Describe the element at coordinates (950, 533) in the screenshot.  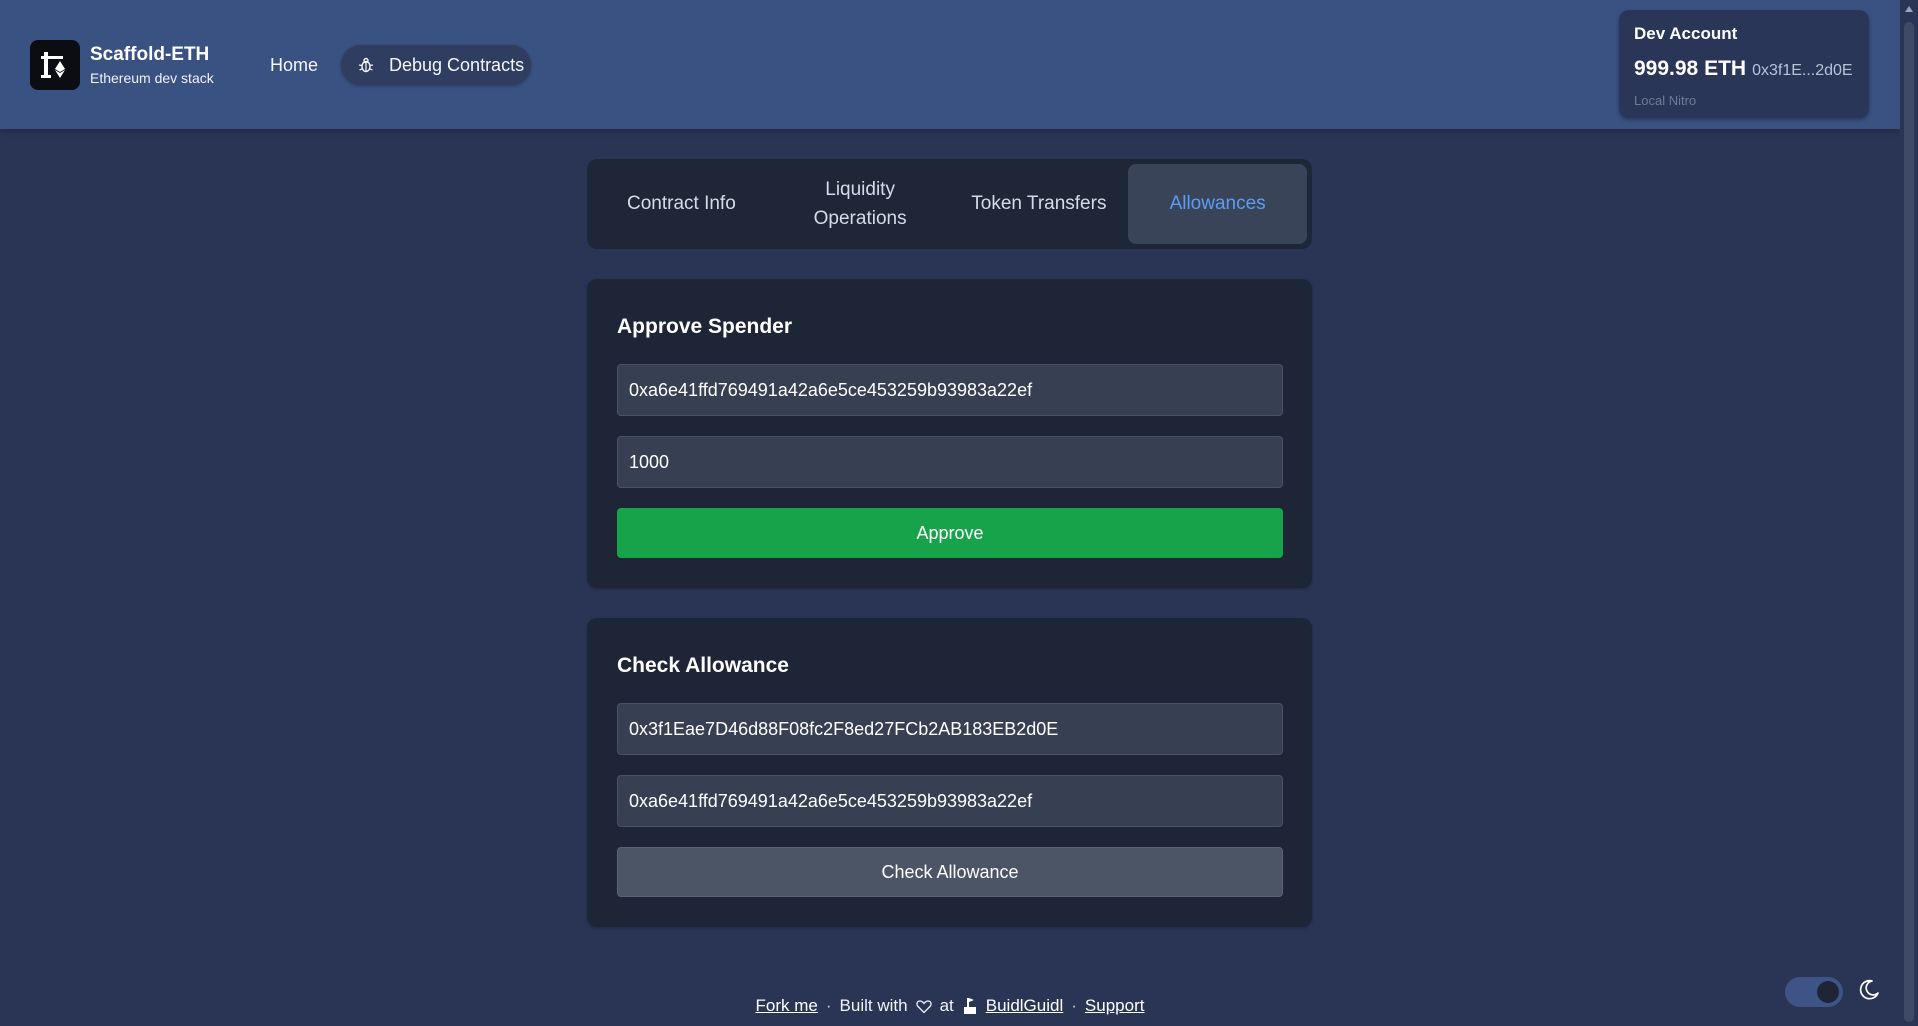
I see `approve-button: Approve` at that location.